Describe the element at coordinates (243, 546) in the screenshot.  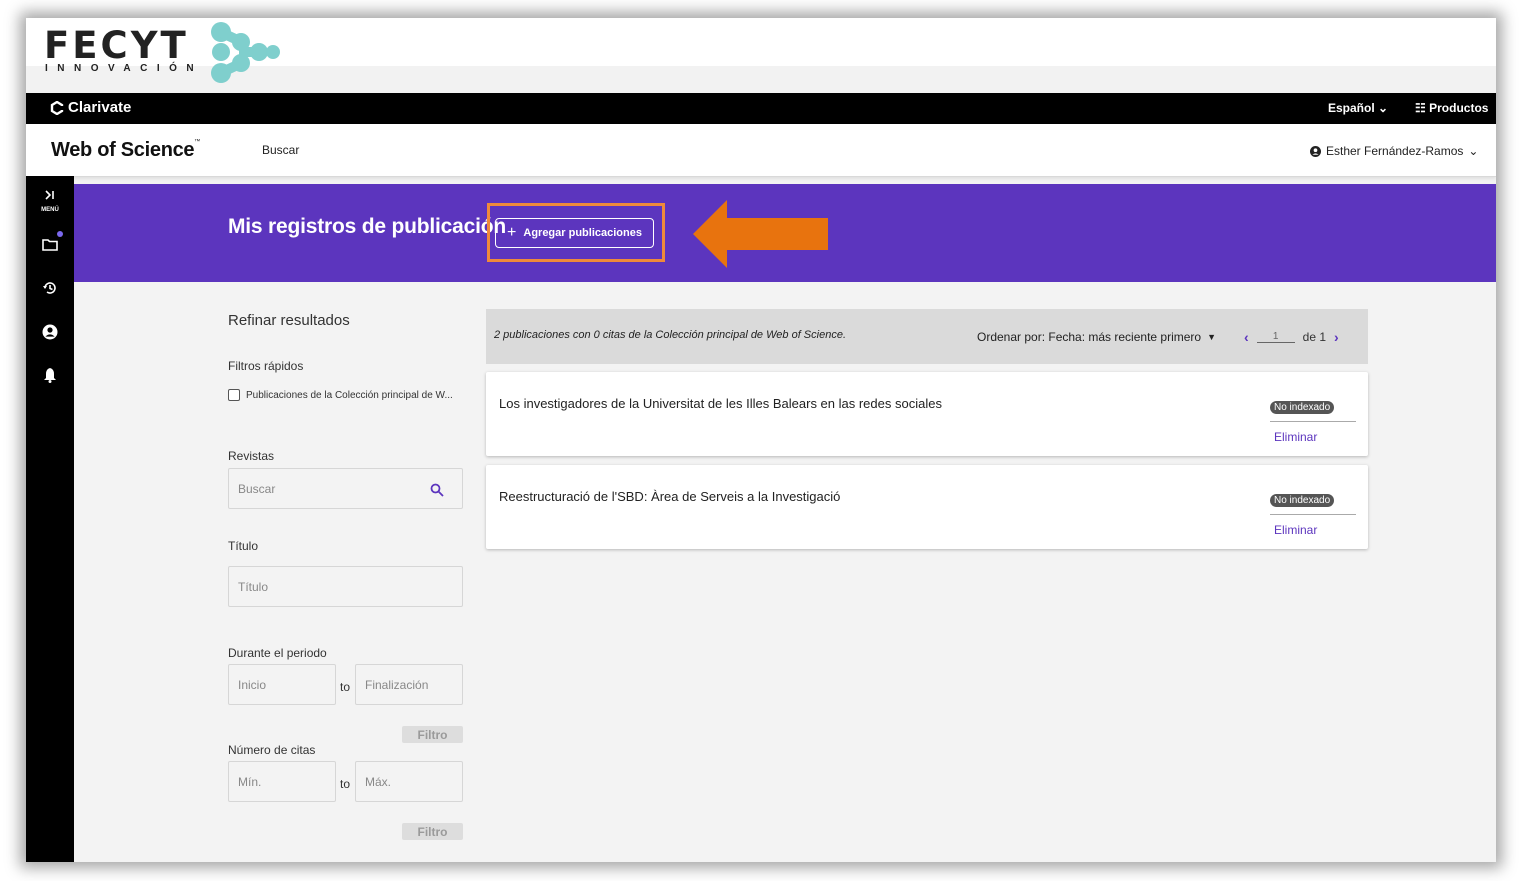
I see `title-filter-label: Título` at that location.